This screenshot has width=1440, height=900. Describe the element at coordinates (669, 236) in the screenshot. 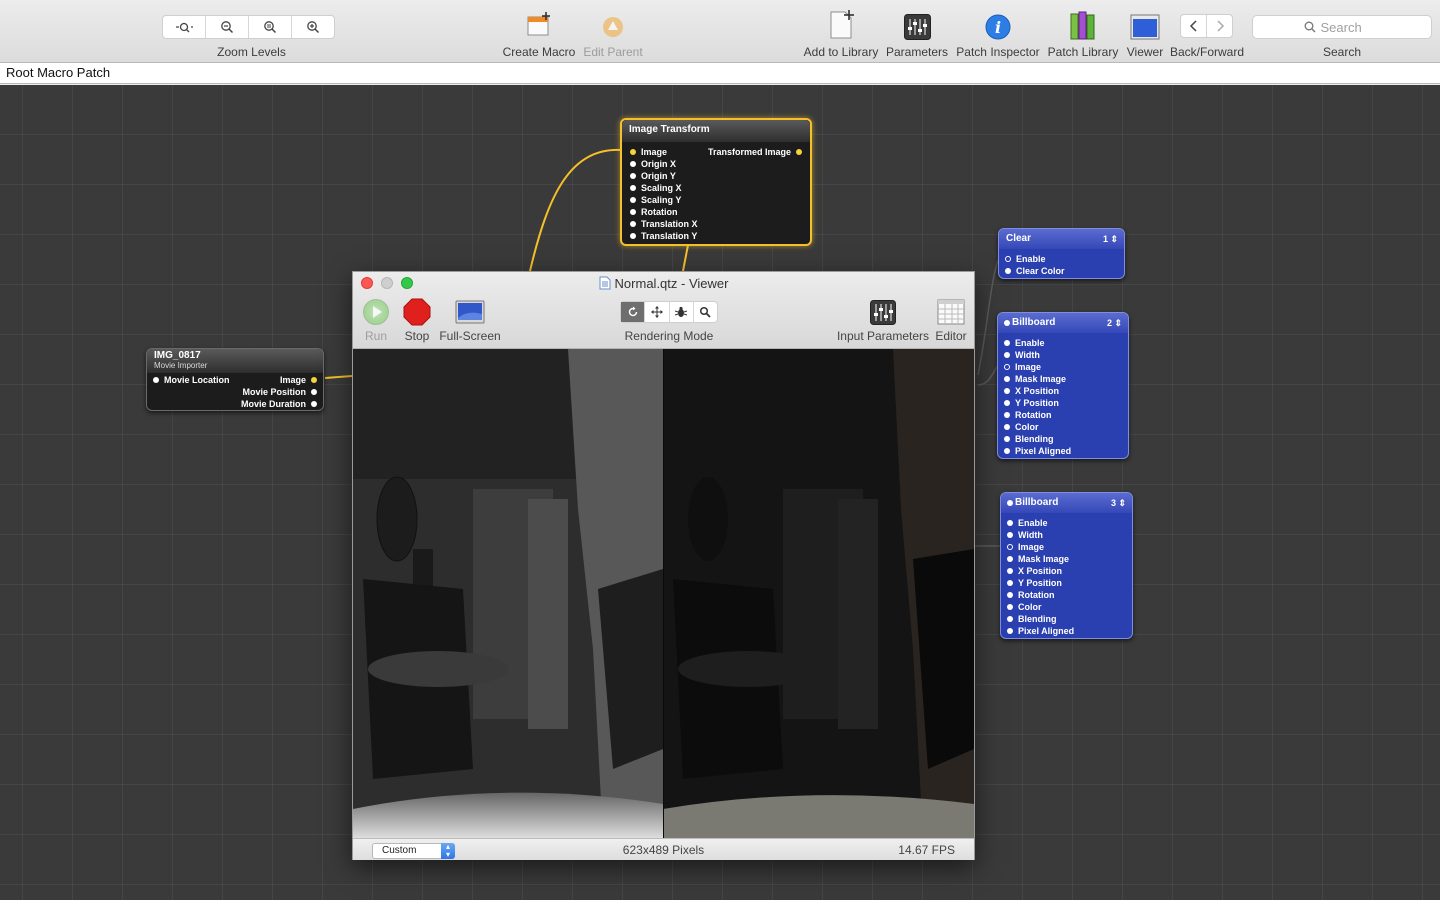

I see `port-label: Translation Y` at that location.